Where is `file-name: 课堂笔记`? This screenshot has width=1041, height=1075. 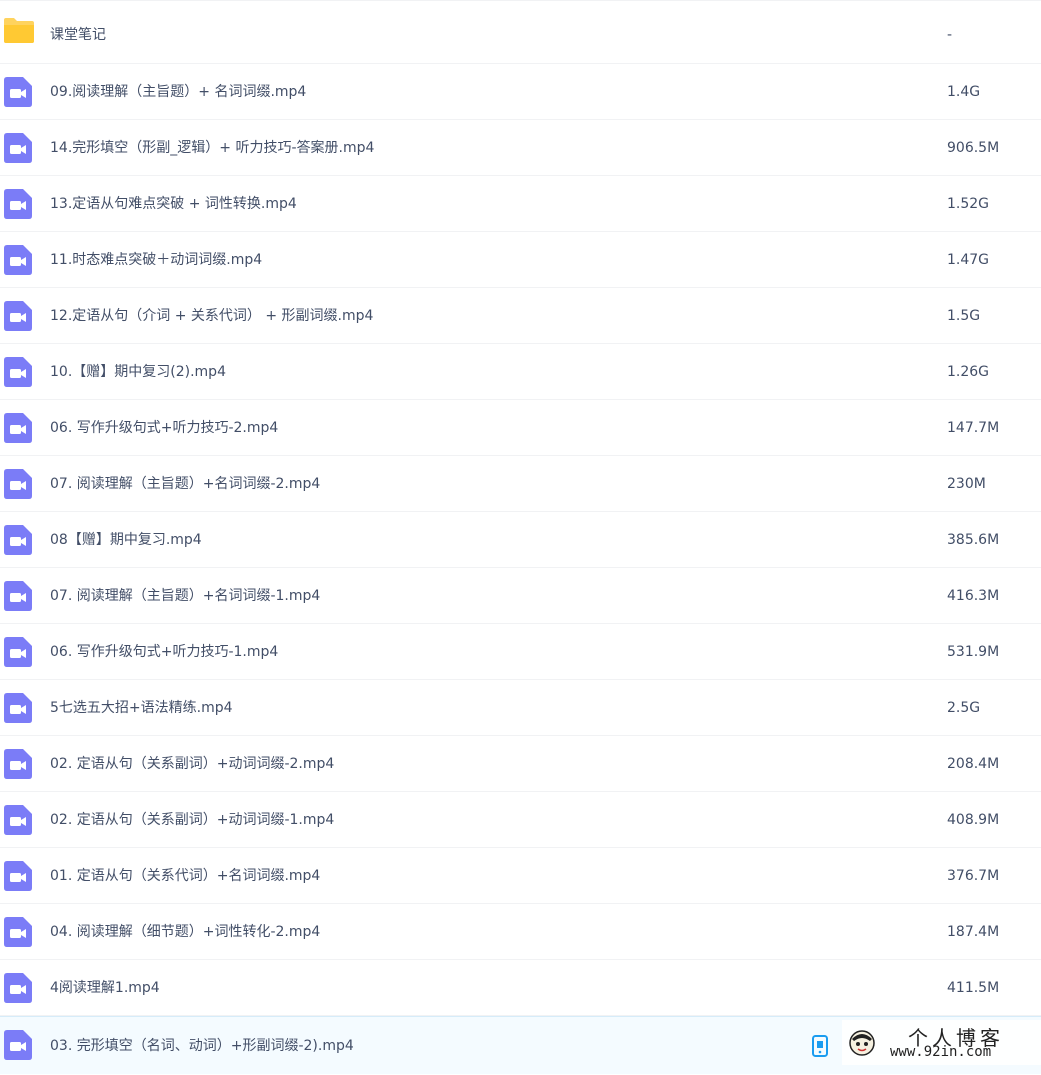
file-name: 课堂笔记 is located at coordinates (78, 35).